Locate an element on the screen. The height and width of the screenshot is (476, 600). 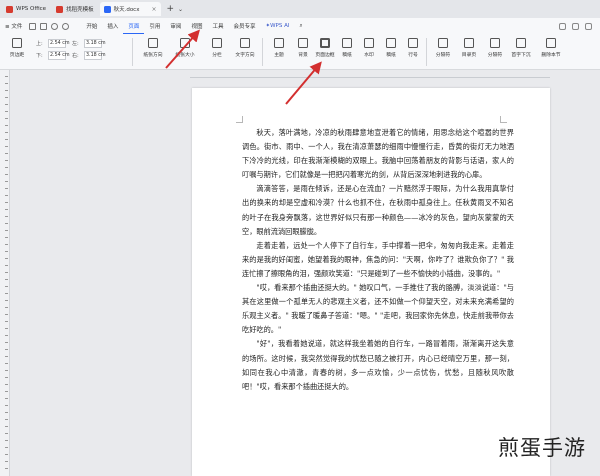
orientation-label: 纸张方向 is located at coordinates (153, 55).